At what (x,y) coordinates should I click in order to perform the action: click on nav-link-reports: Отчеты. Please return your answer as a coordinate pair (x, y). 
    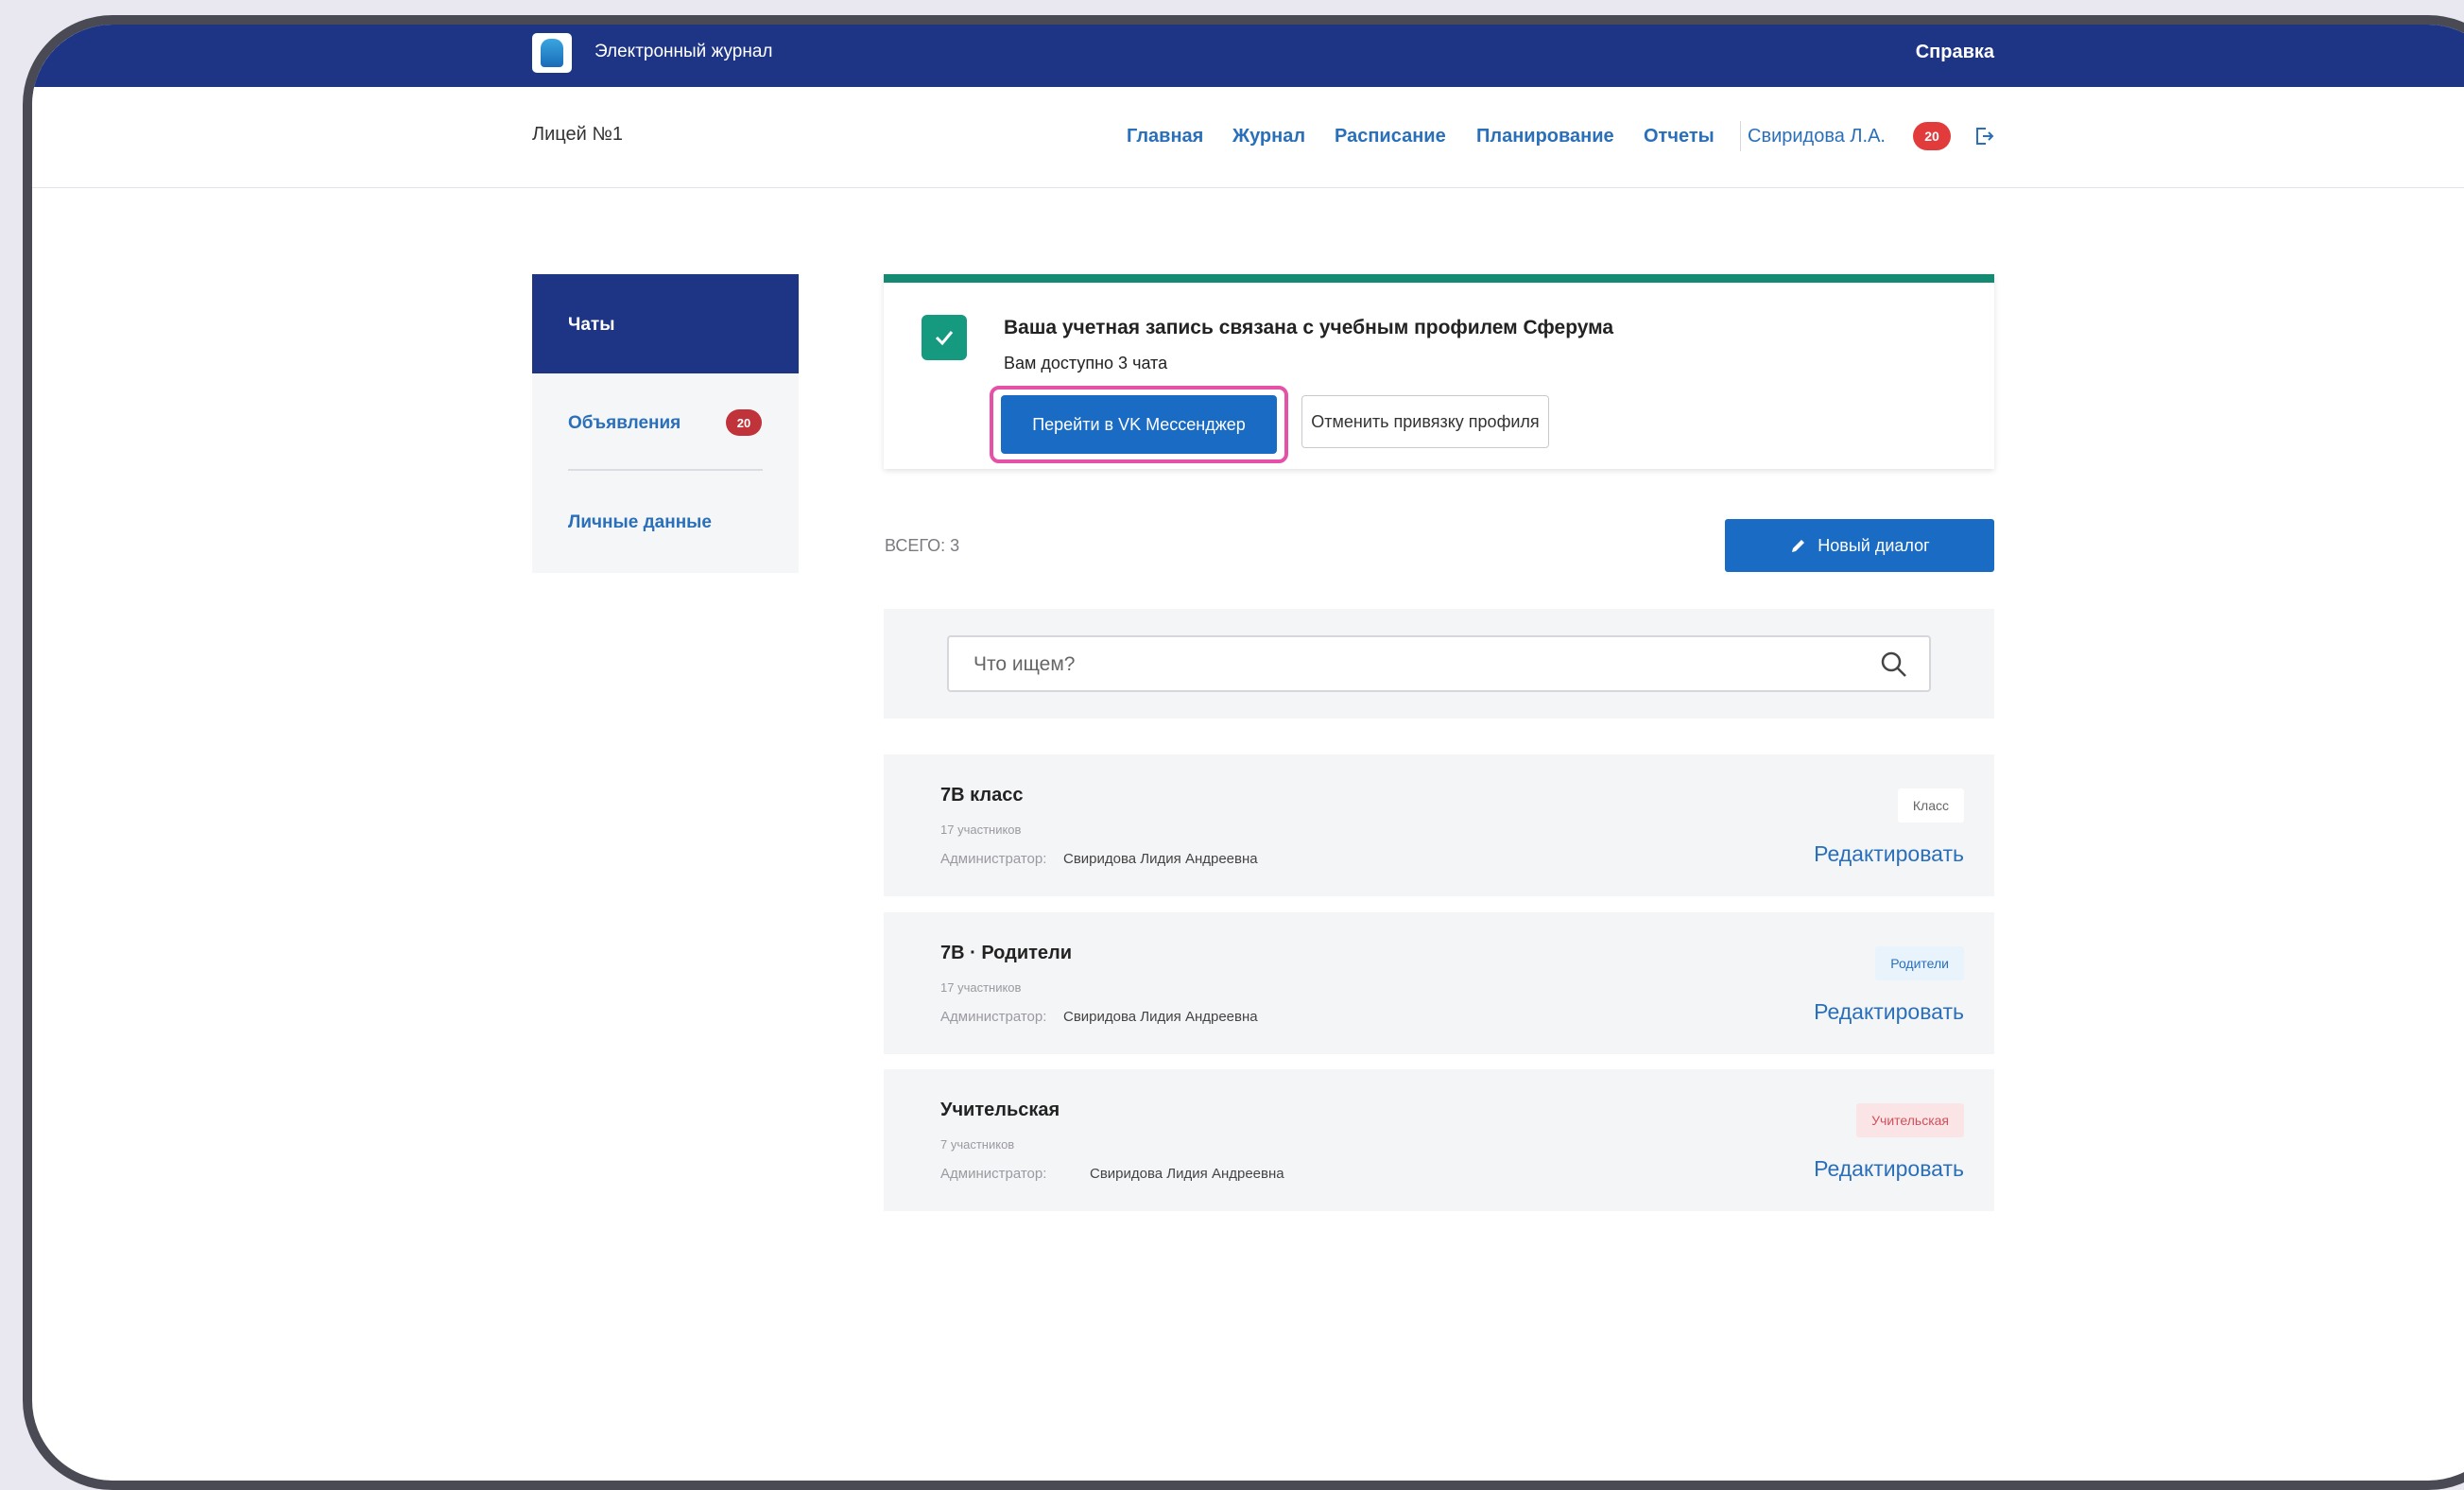
    Looking at the image, I should click on (1679, 136).